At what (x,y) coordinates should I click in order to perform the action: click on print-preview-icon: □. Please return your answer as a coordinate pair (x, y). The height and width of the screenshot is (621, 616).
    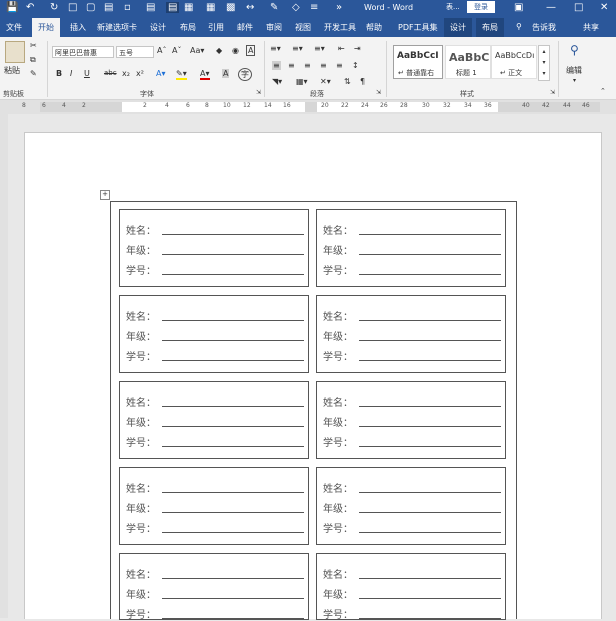
    Looking at the image, I should click on (72, 7).